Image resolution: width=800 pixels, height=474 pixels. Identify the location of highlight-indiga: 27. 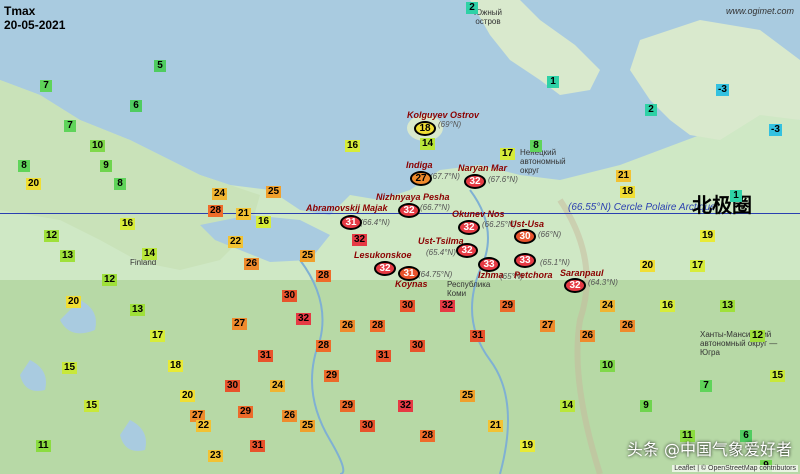
(421, 178).